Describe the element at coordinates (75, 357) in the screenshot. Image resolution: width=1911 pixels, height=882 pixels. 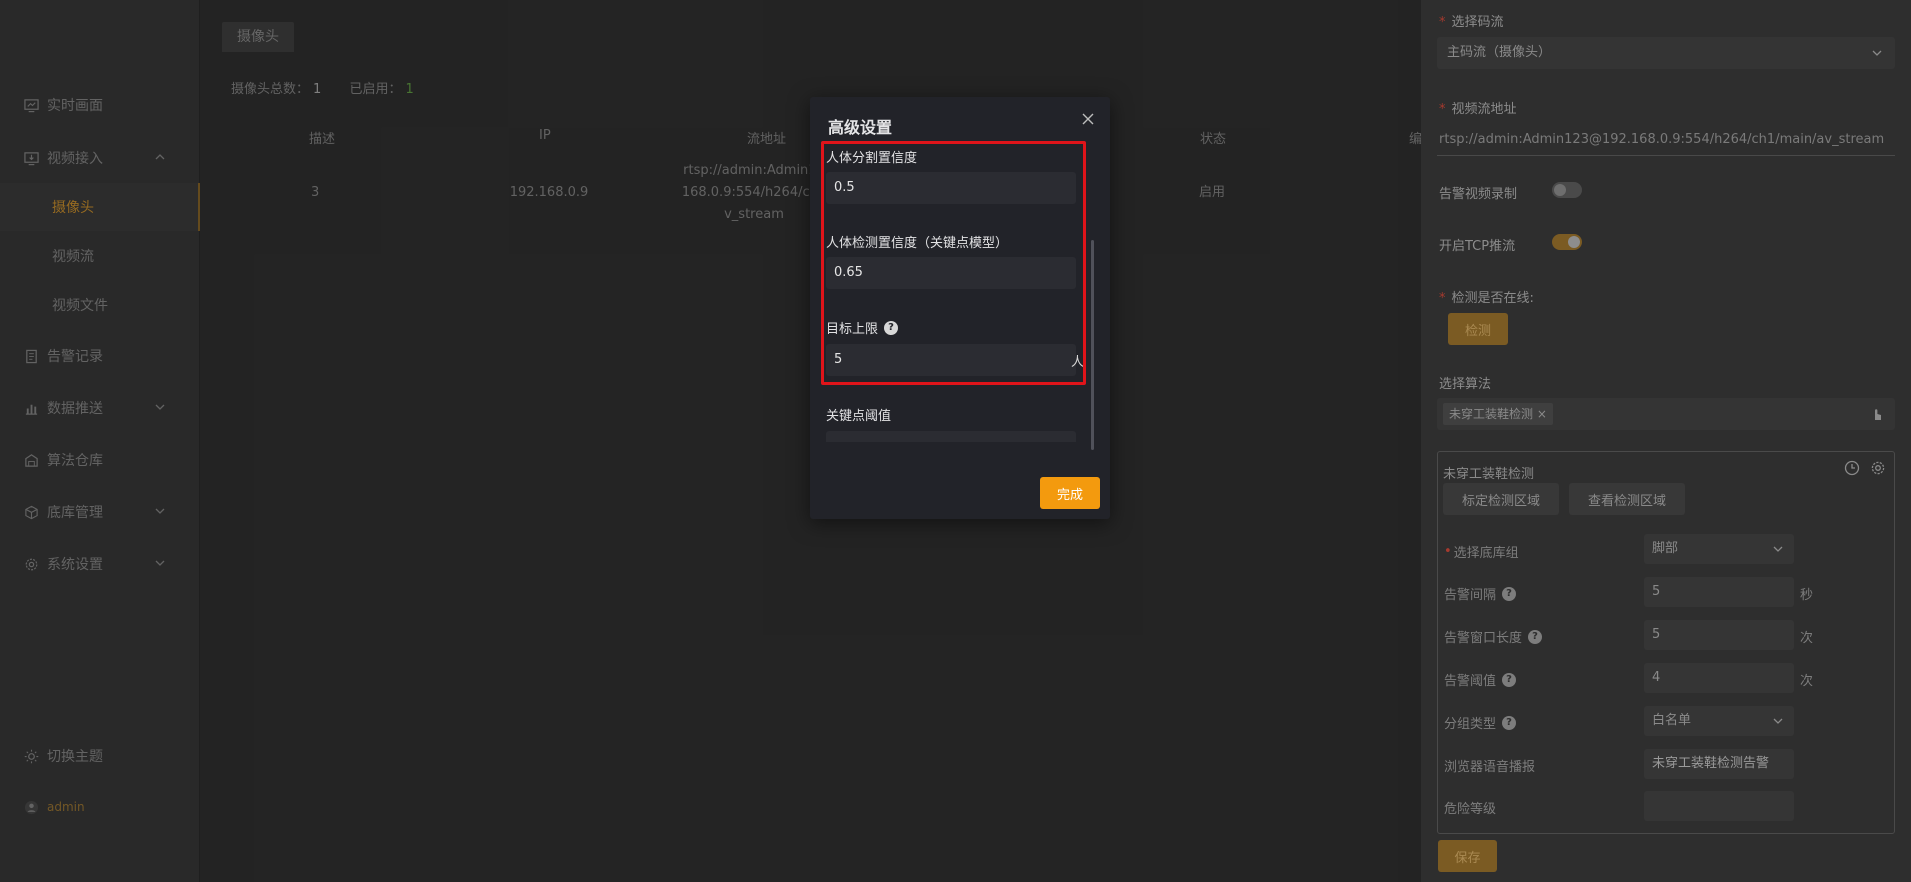
I see `sidebar-item-label: 告警记录` at that location.